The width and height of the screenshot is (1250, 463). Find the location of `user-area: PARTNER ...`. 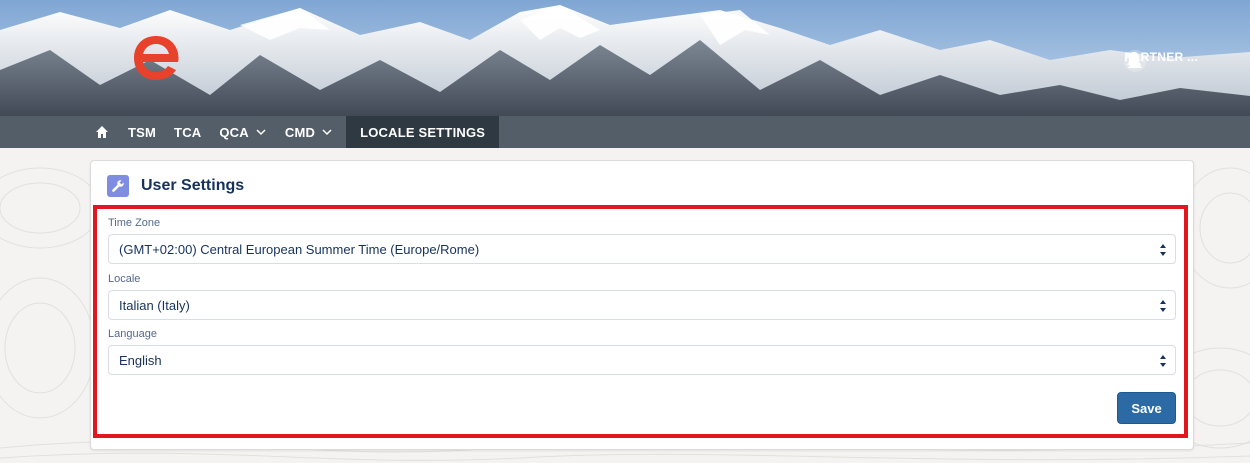

user-area: PARTNER ... is located at coordinates (1161, 61).